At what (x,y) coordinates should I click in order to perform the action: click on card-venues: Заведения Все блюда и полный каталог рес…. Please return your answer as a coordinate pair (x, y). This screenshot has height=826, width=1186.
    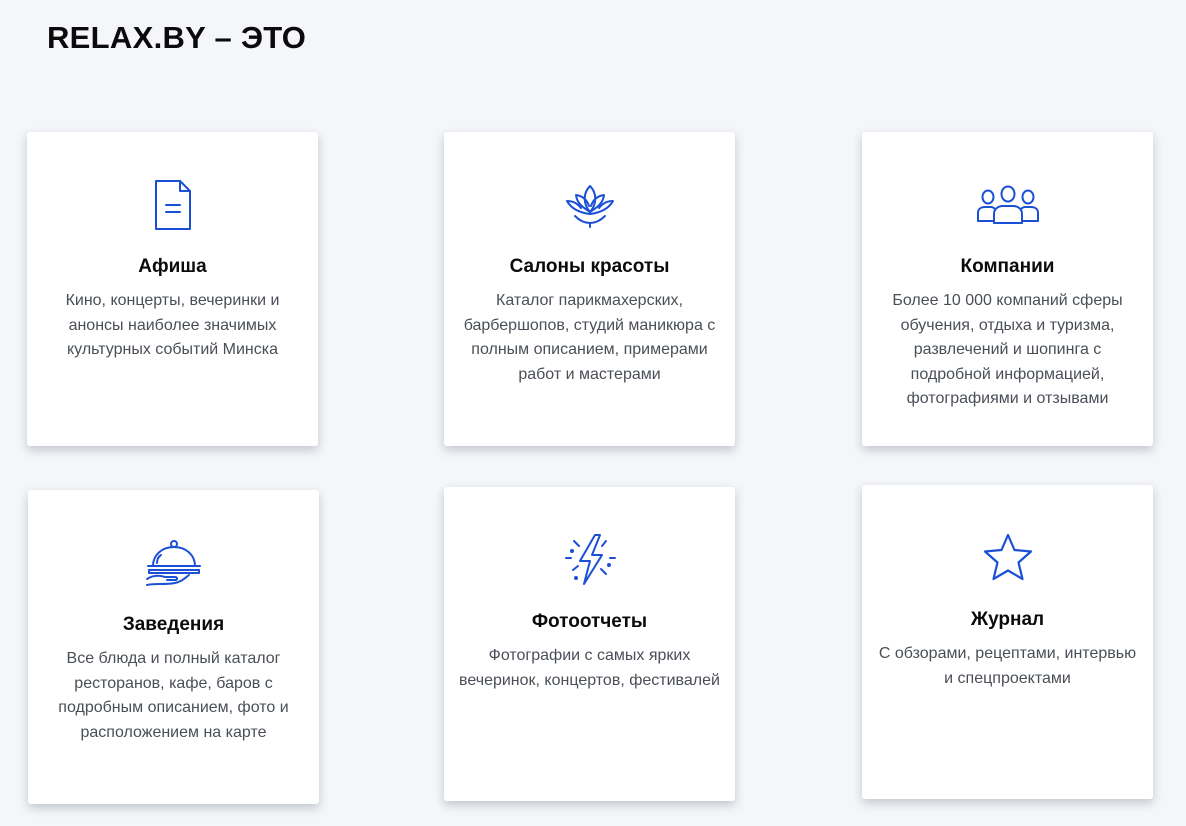
    Looking at the image, I should click on (173, 647).